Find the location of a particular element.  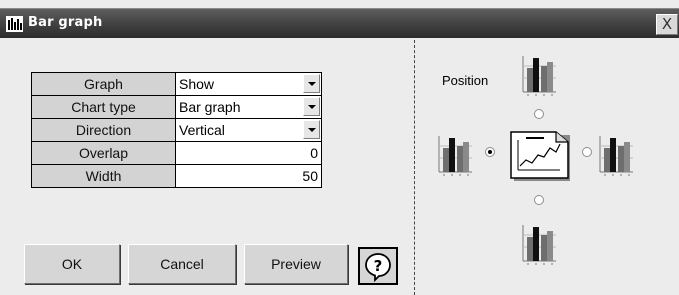

window-title: Bar graph is located at coordinates (65, 22).